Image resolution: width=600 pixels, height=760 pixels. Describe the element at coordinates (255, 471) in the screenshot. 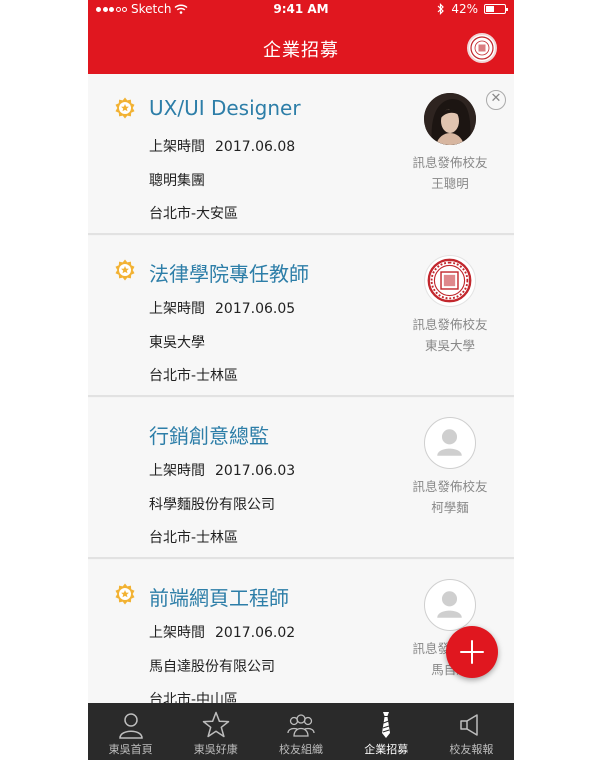

I see `posted-date: 2017.06.03` at that location.